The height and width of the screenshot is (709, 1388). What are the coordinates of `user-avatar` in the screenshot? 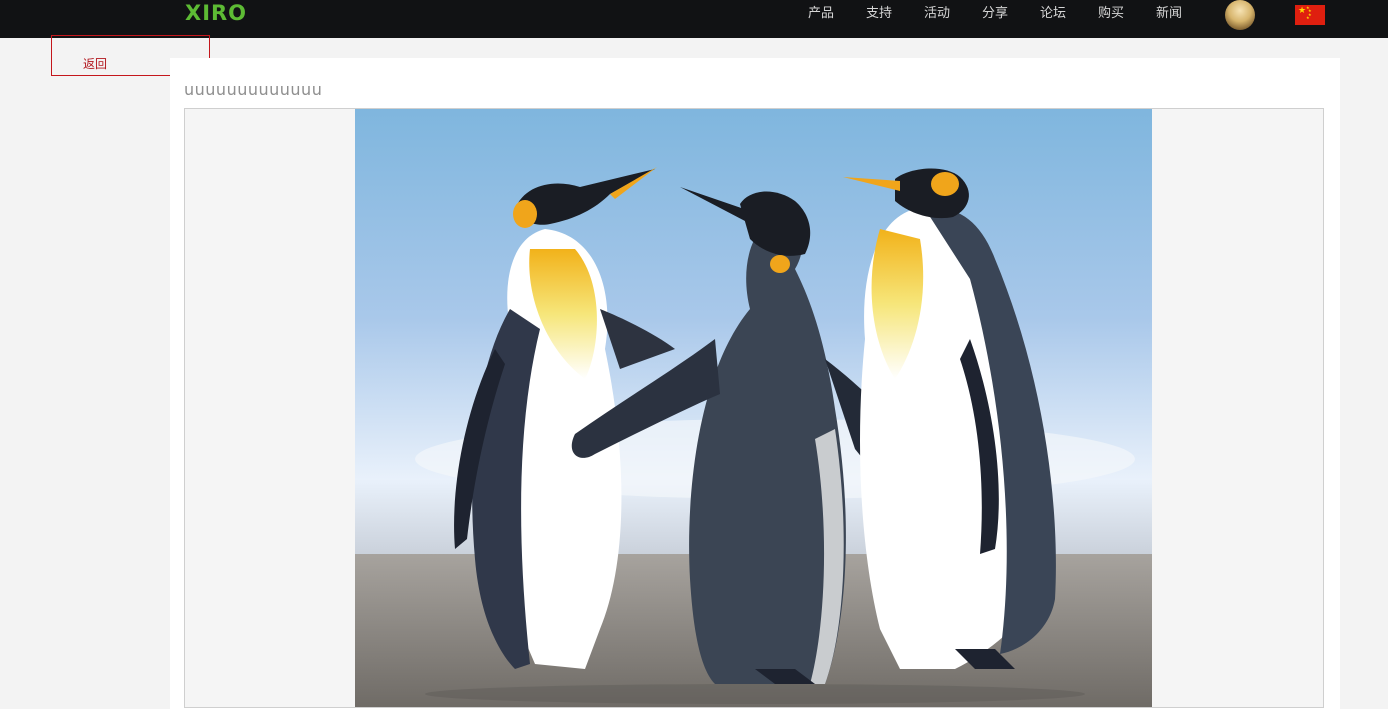 It's located at (1240, 15).